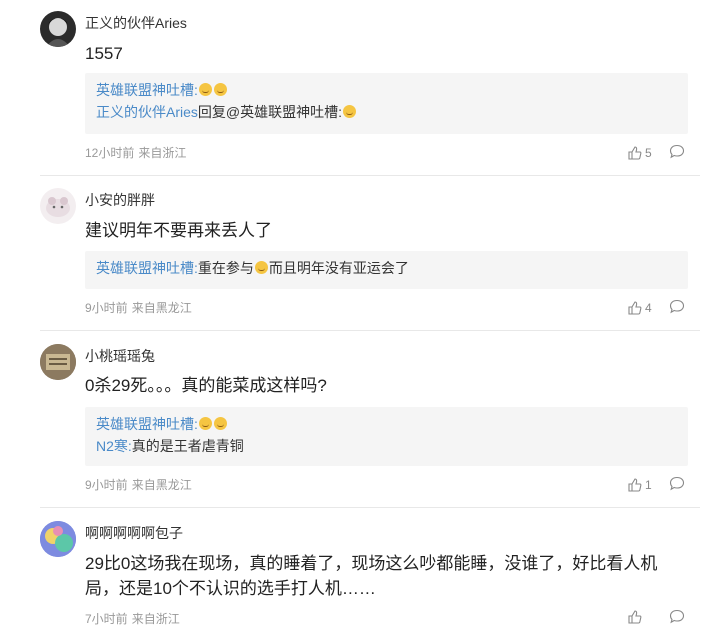 The width and height of the screenshot is (711, 627). What do you see at coordinates (648, 153) in the screenshot?
I see `like-count: 5` at bounding box center [648, 153].